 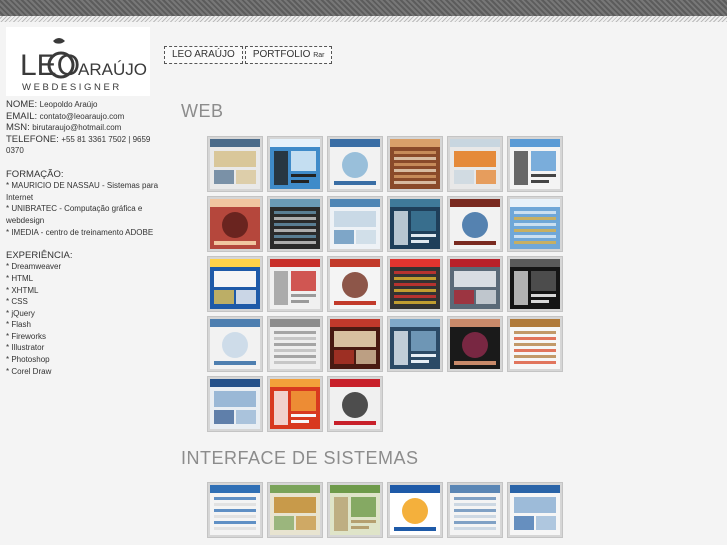 I want to click on experiencia-item: * HTML, so click(x=20, y=278).